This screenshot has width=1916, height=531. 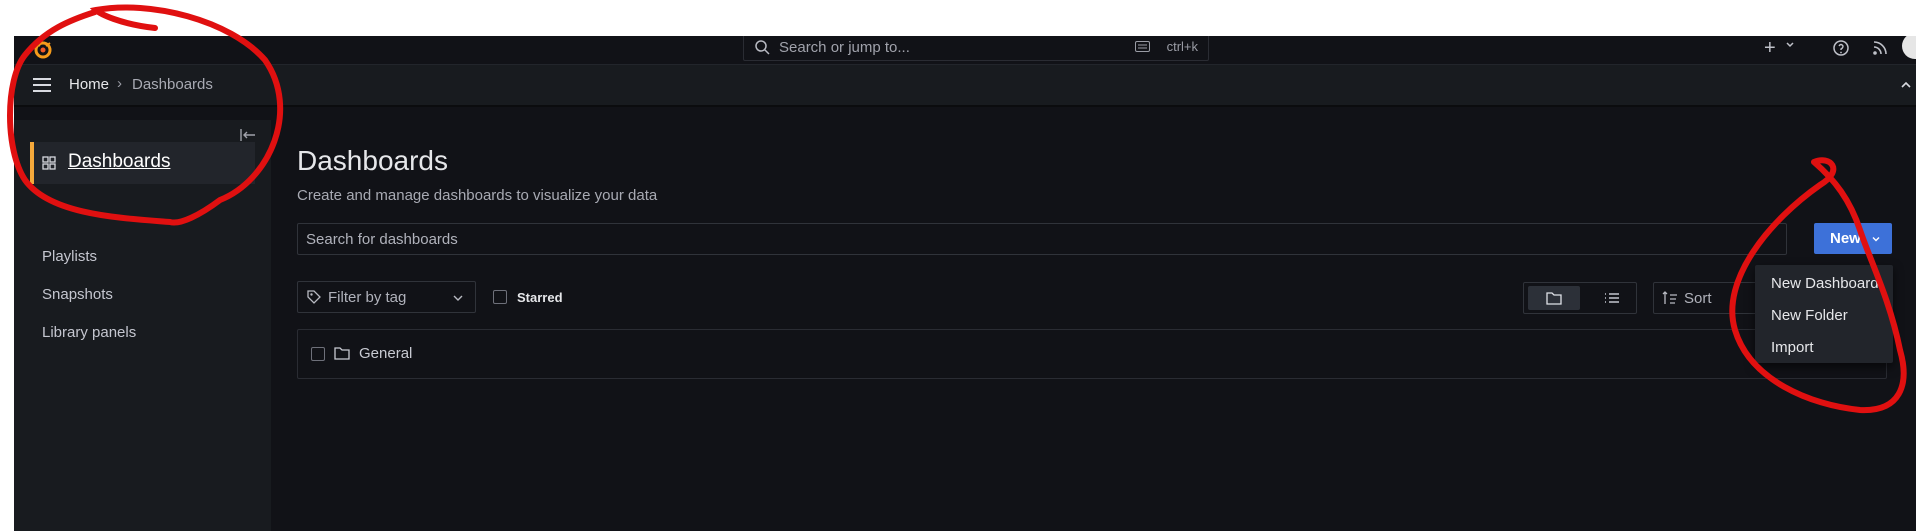 What do you see at coordinates (1770, 48) in the screenshot?
I see `add-button: +` at bounding box center [1770, 48].